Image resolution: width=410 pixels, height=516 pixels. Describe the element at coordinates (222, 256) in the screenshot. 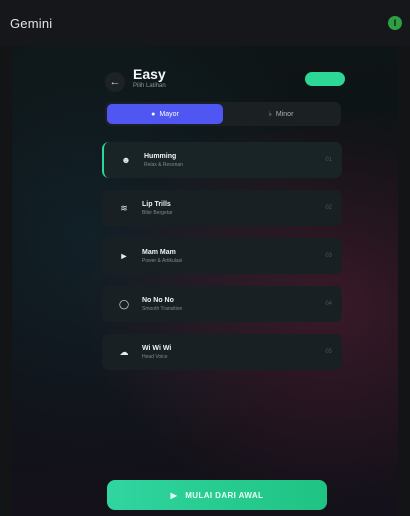

I see `exercise-card: ► Mam Mam Power & Artikulasi 03` at that location.